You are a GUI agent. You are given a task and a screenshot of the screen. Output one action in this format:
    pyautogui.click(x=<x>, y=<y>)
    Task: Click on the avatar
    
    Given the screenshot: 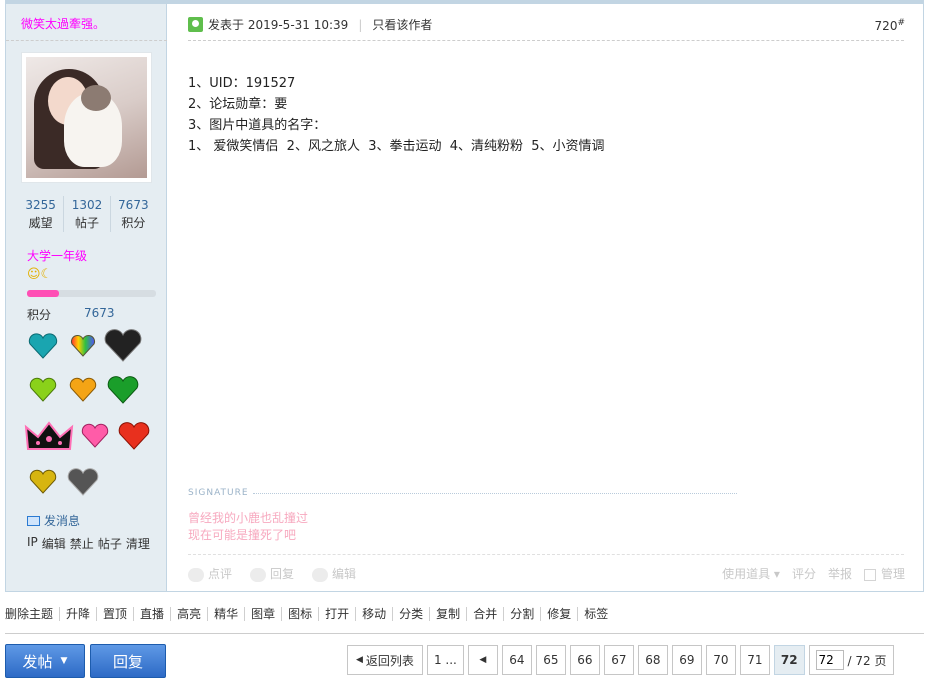 What is the action you would take?
    pyautogui.click(x=86, y=117)
    